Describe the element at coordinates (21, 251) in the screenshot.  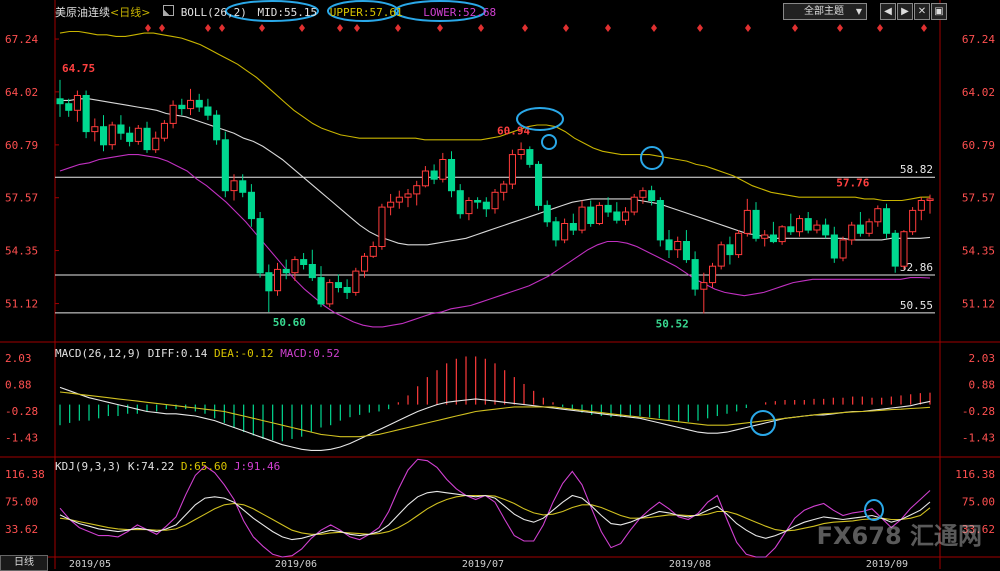
I see `price-tick-label-left: 54.35` at that location.